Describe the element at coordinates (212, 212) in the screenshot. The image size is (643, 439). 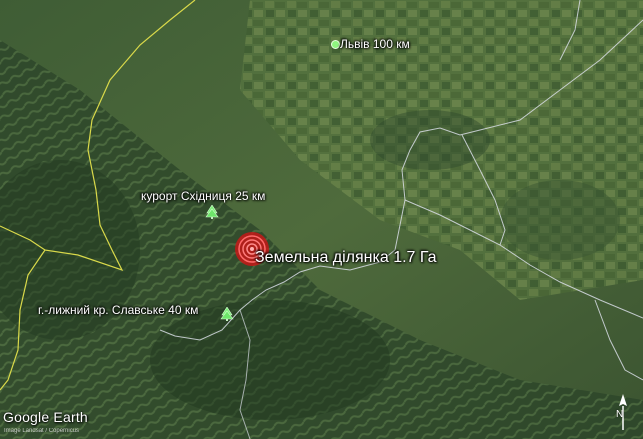
I see `resort-tree-icon` at that location.